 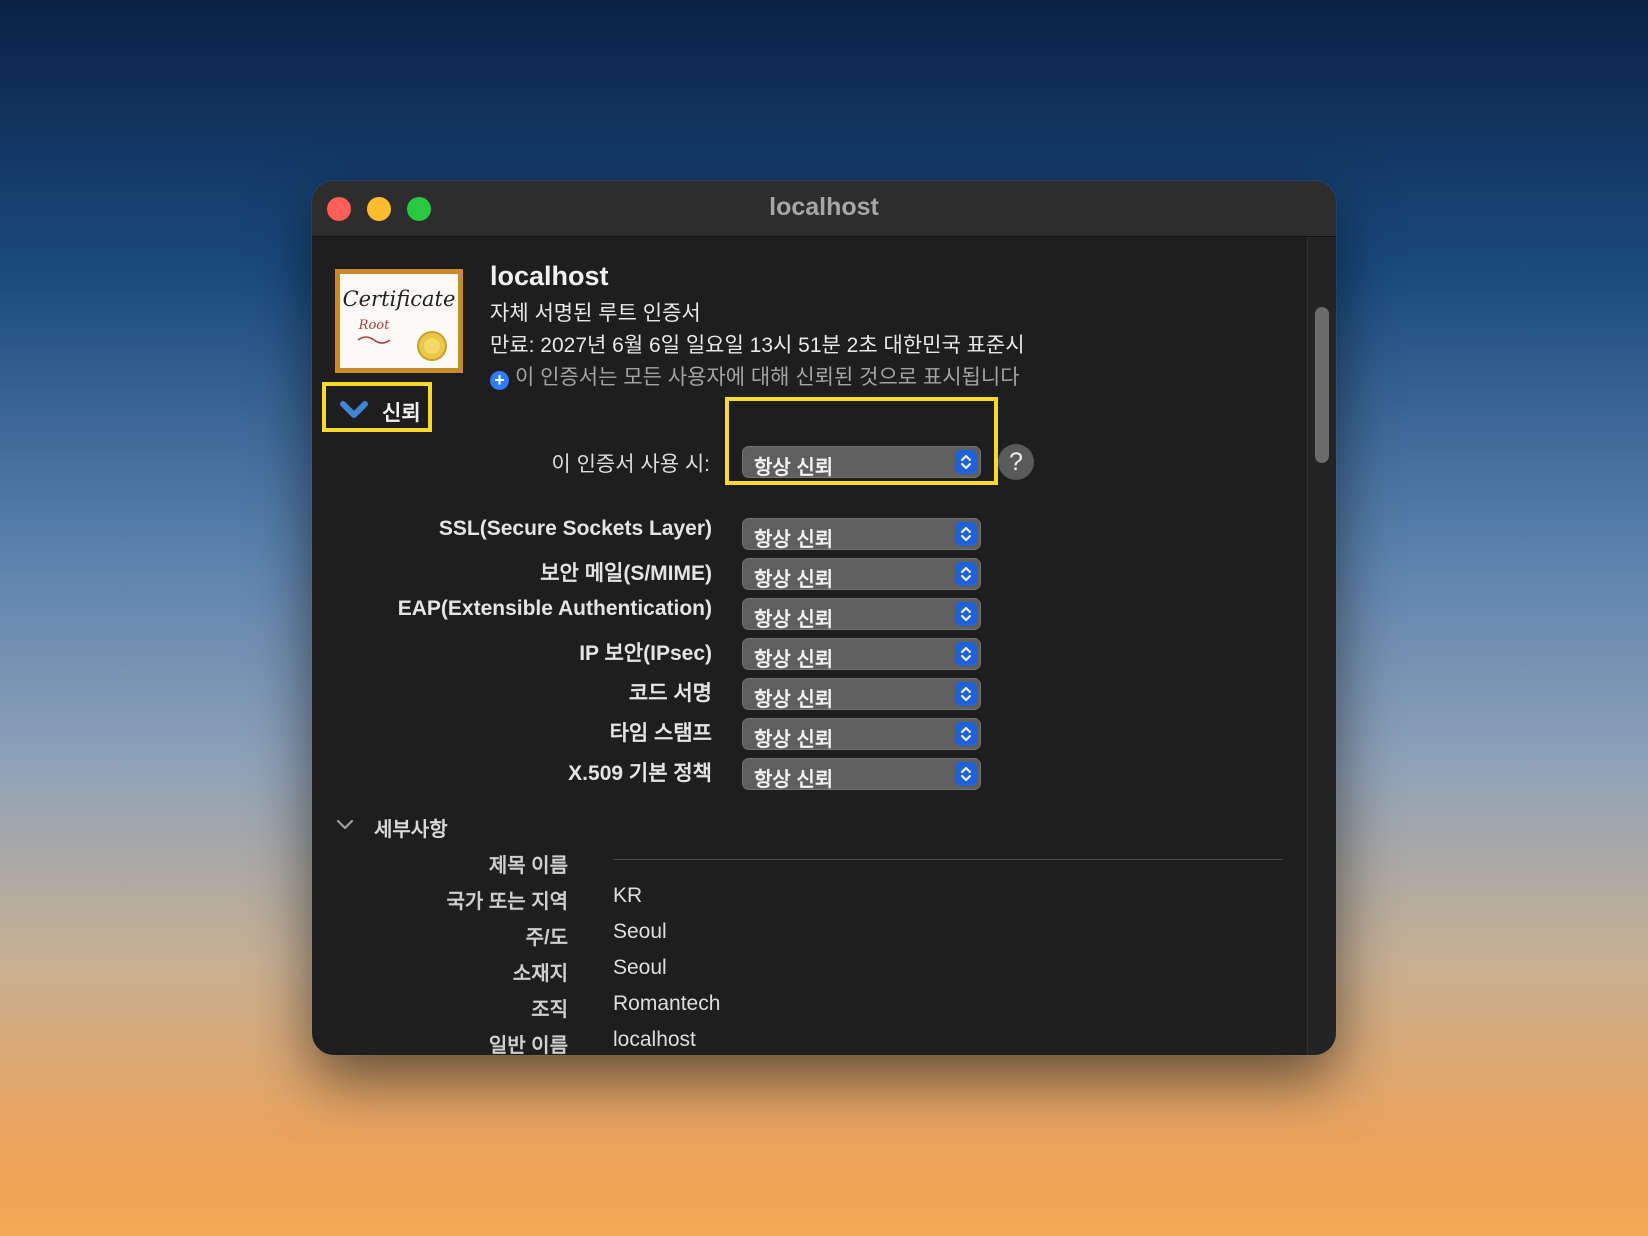 What do you see at coordinates (401, 413) in the screenshot?
I see `trust-section-label: 신뢰` at bounding box center [401, 413].